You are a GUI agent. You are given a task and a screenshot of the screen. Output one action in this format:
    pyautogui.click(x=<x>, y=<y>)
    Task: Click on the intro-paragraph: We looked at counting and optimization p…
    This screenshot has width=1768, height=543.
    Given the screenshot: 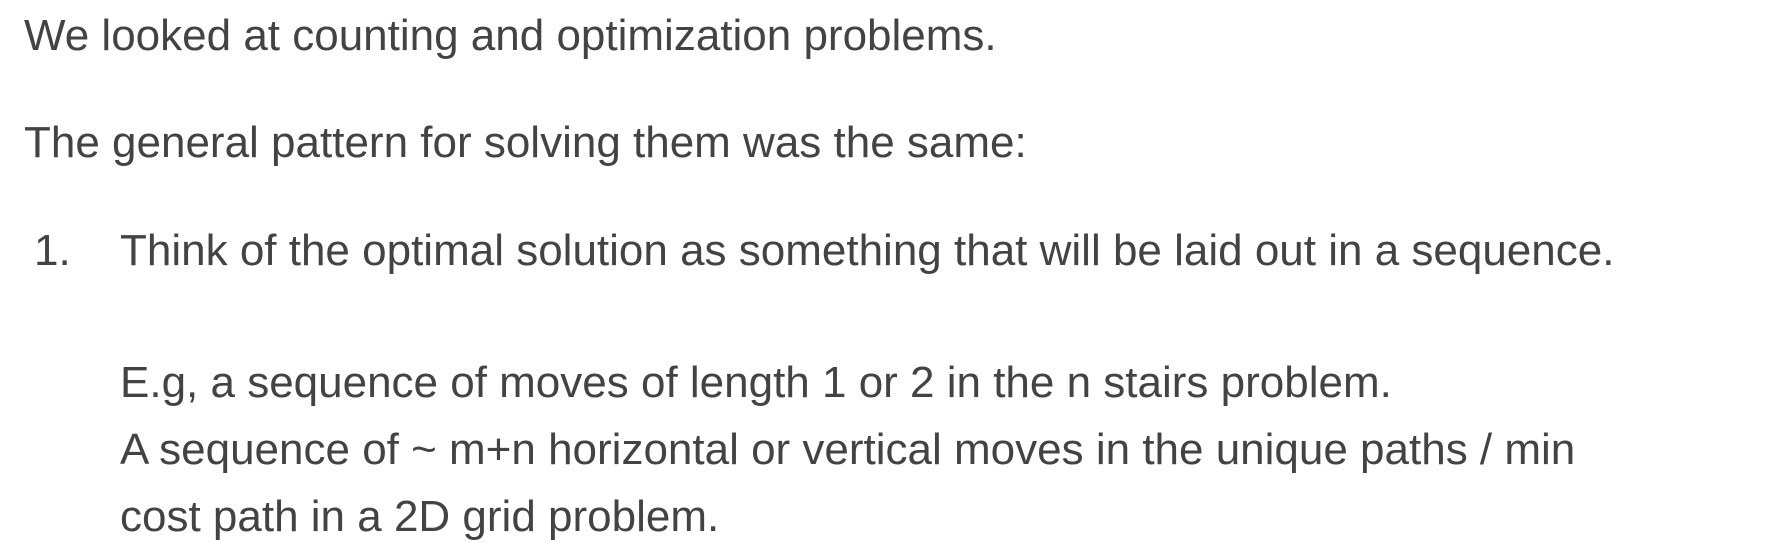 What is the action you would take?
    pyautogui.click(x=510, y=35)
    